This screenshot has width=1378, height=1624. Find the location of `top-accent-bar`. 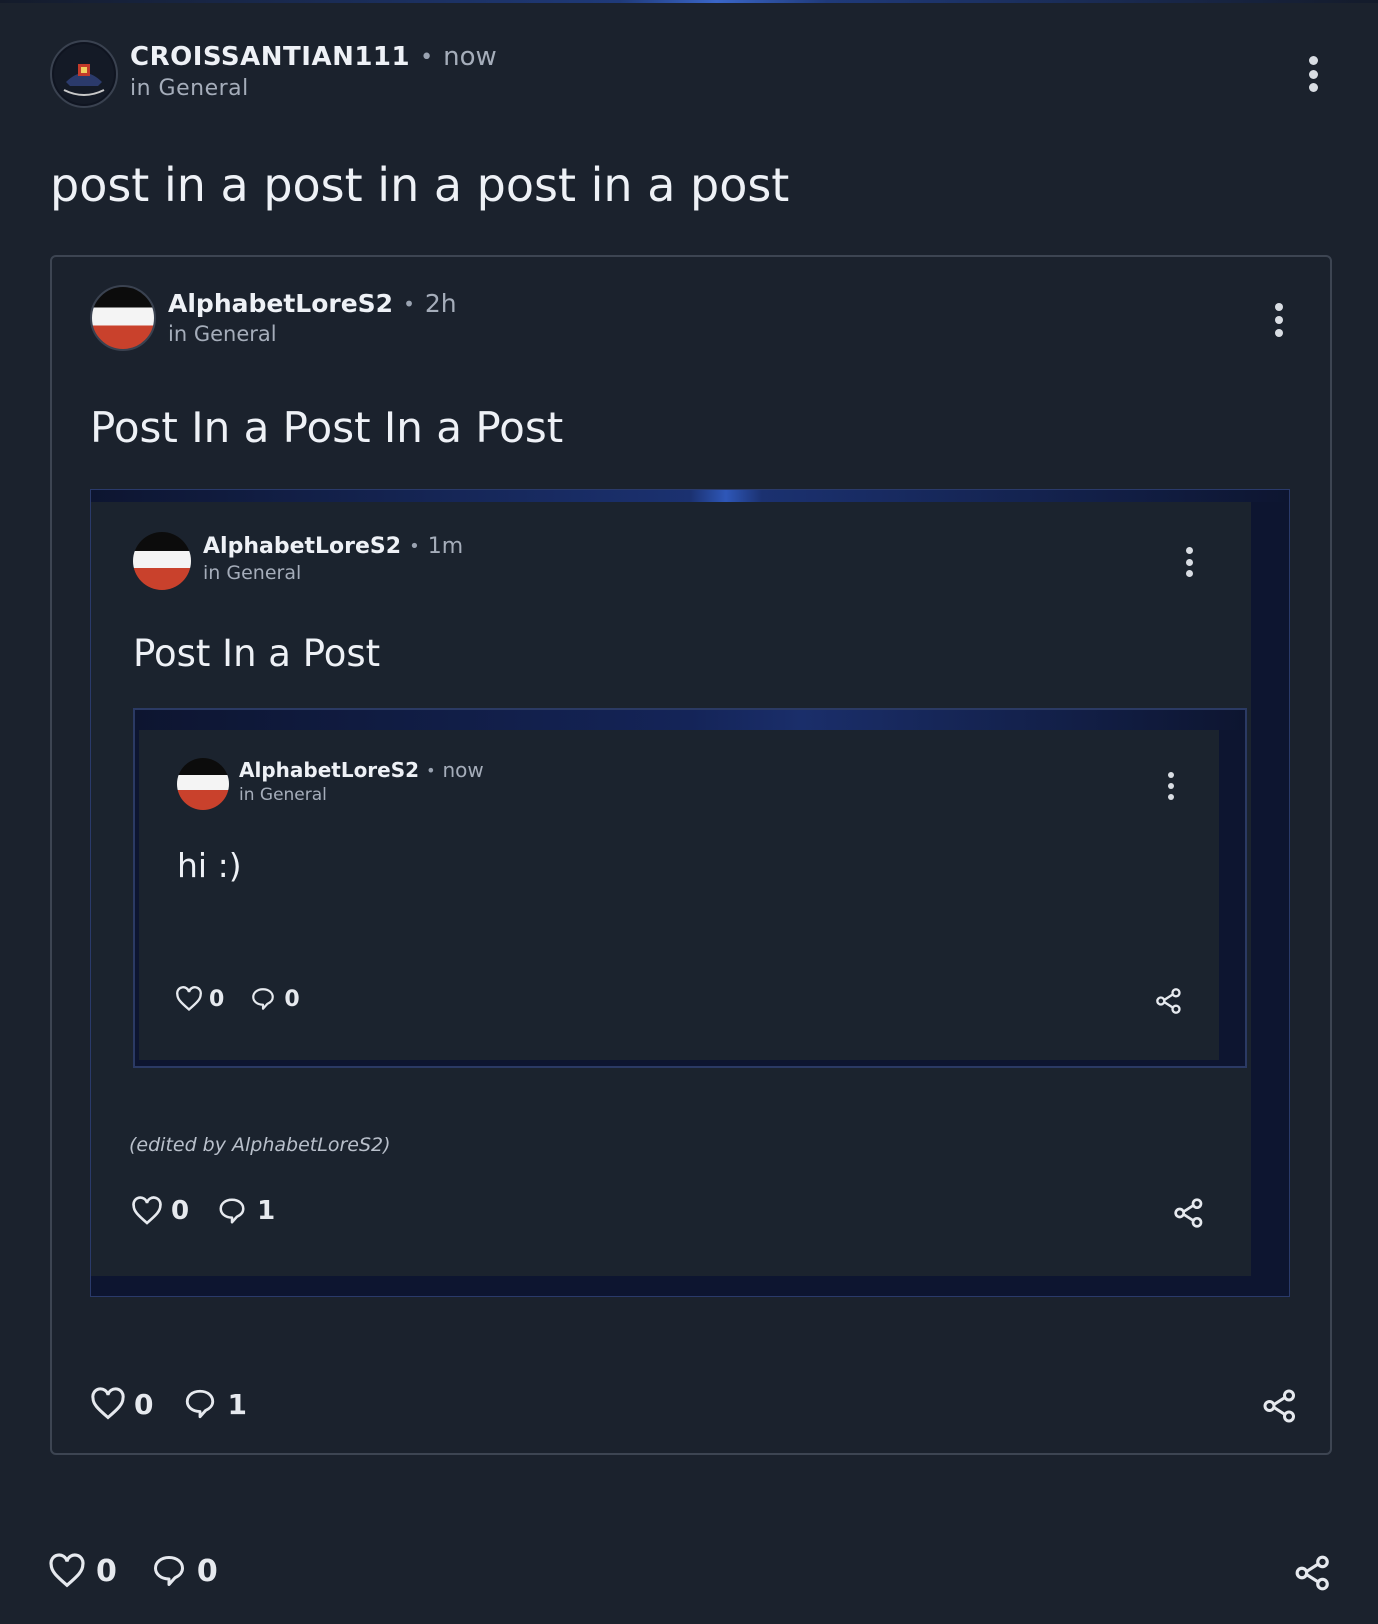

top-accent-bar is located at coordinates (689, 1).